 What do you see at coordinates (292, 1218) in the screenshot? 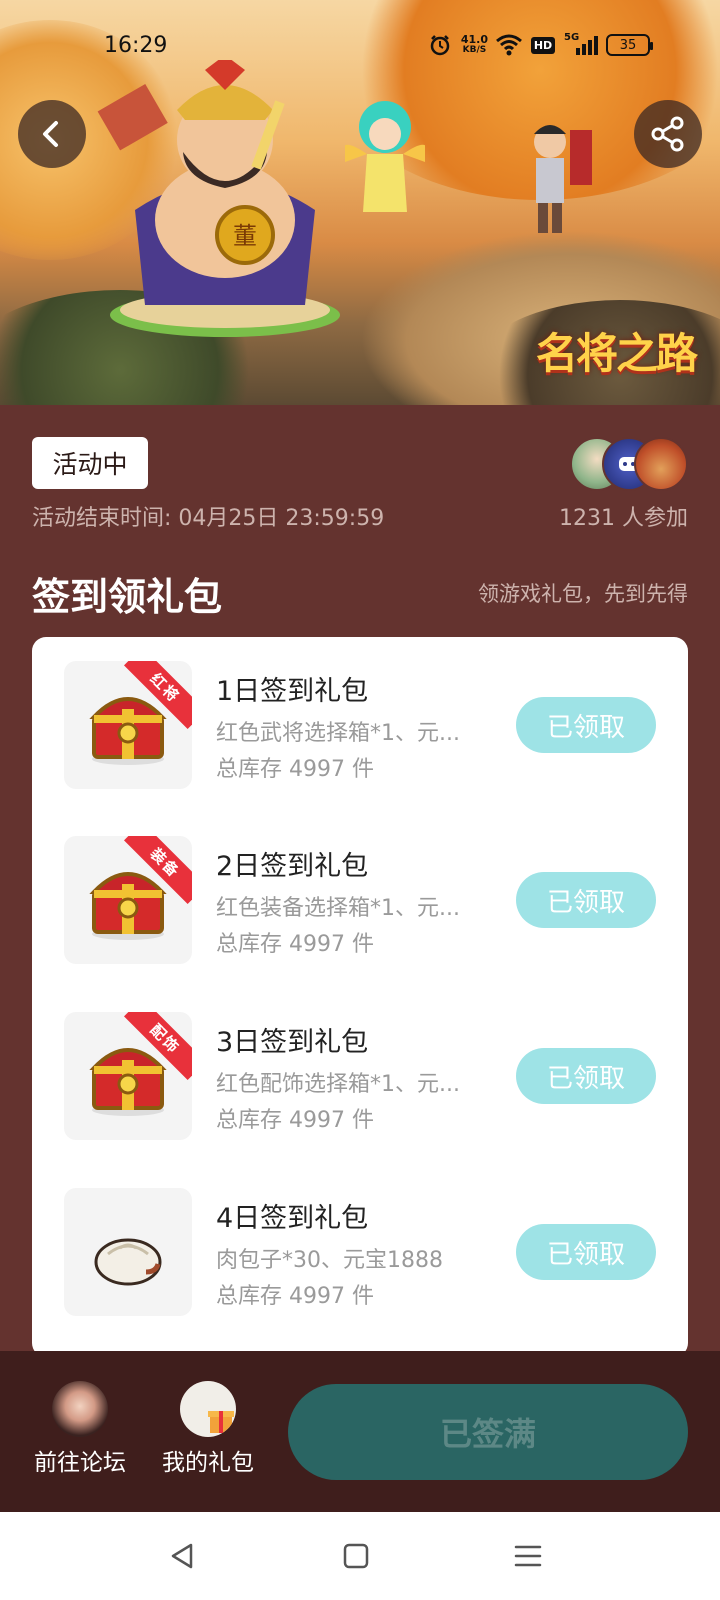
I see `gift-name: 4日签到礼包` at bounding box center [292, 1218].